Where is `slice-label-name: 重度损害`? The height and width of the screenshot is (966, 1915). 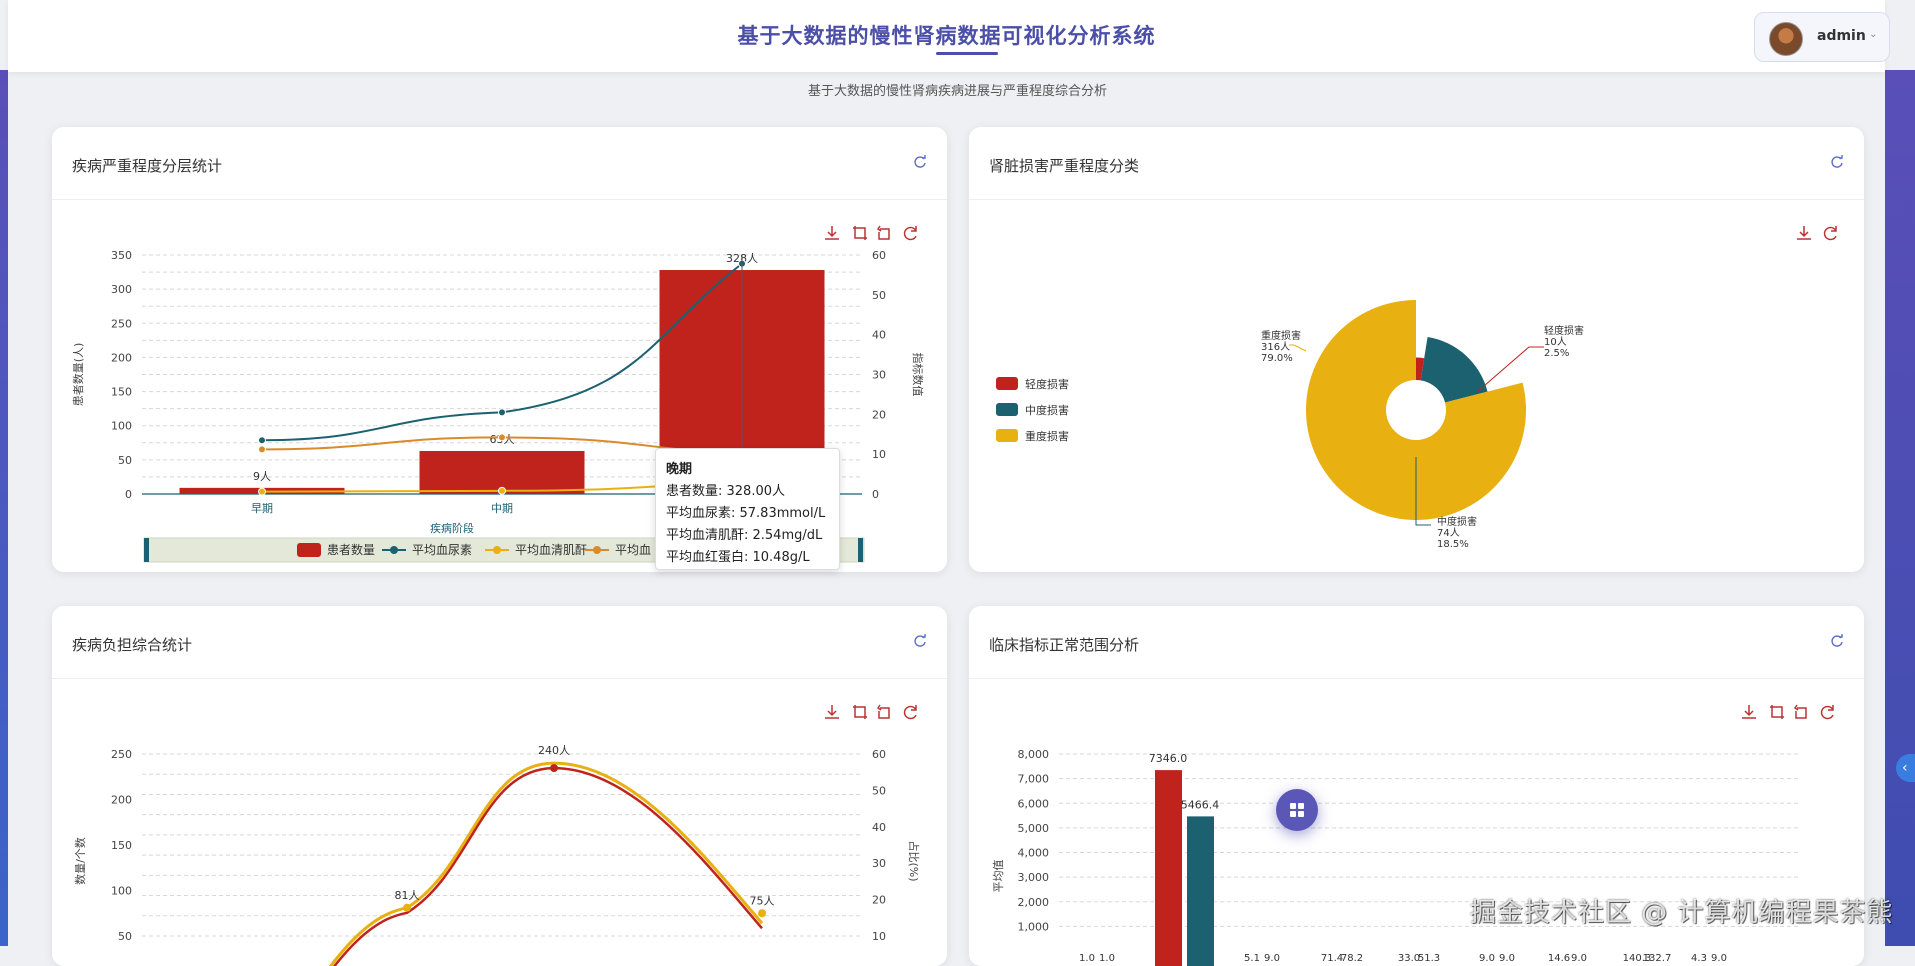 slice-label-name: 重度损害 is located at coordinates (1281, 335).